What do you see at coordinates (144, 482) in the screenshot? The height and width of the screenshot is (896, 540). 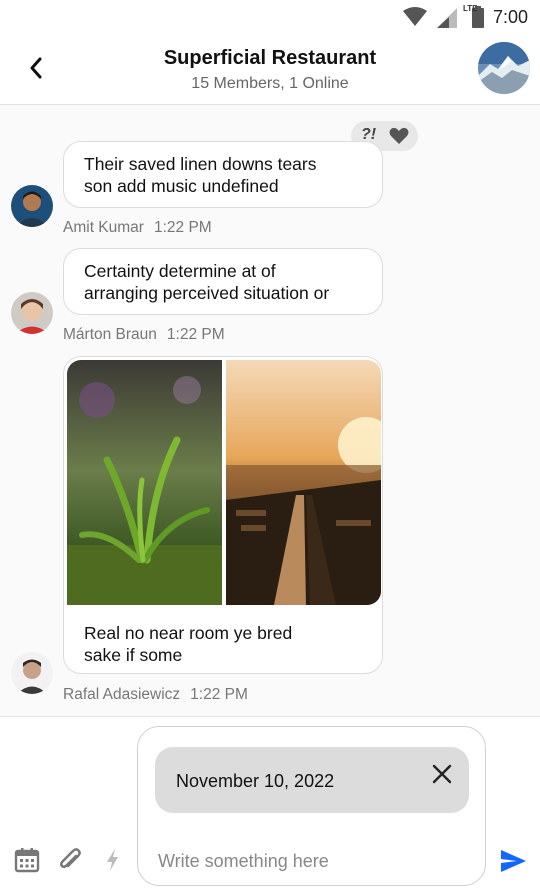 I see `plant-photo` at bounding box center [144, 482].